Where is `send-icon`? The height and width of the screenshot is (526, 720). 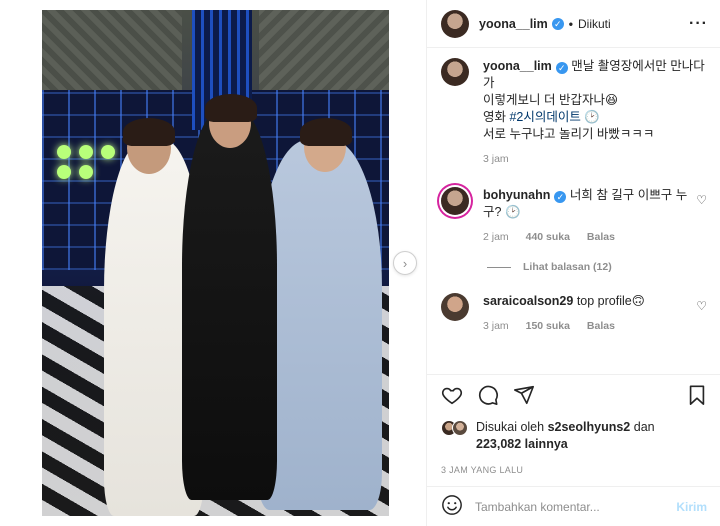
send-icon is located at coordinates (524, 395).